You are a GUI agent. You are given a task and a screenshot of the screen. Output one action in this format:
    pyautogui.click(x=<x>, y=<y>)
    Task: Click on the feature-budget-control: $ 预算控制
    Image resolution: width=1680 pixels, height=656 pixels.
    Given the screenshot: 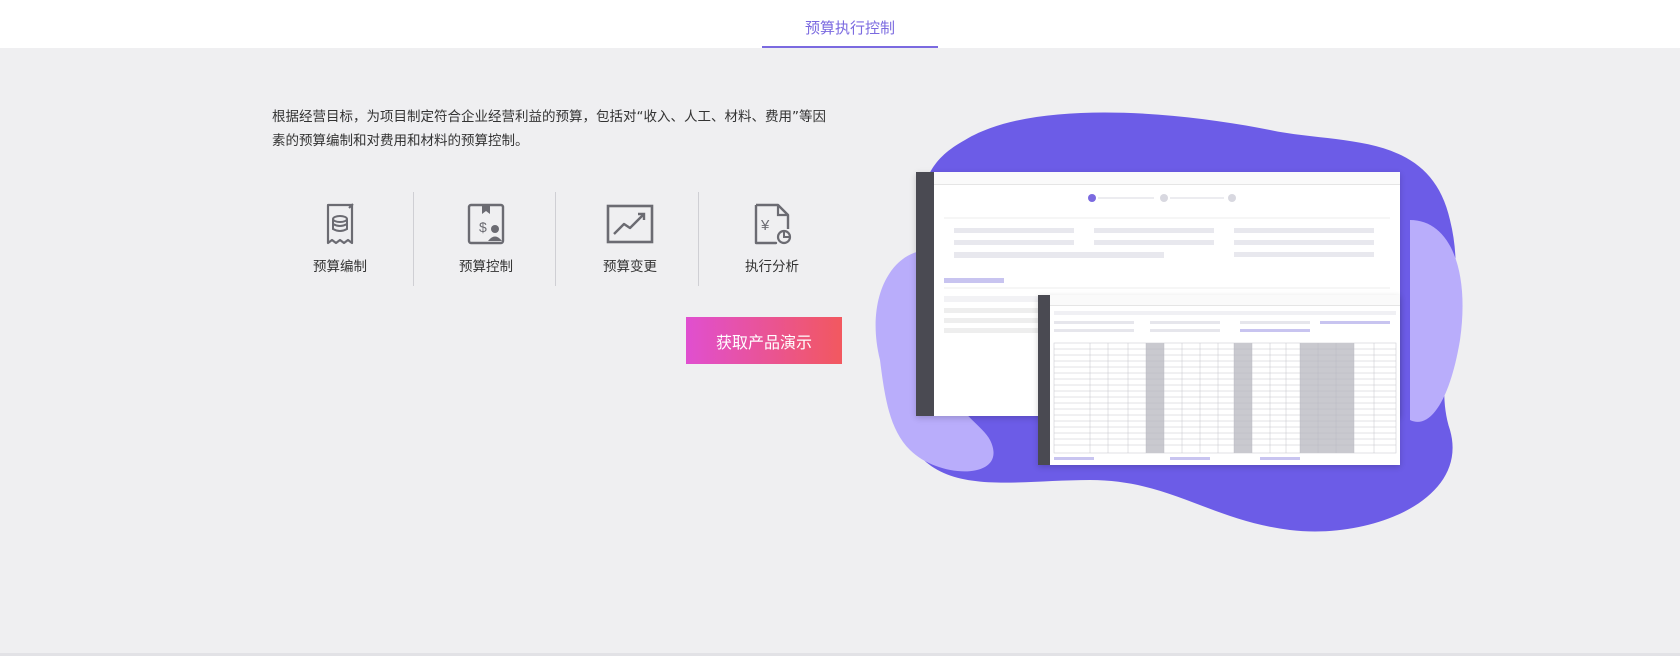 What is the action you would take?
    pyautogui.click(x=486, y=240)
    